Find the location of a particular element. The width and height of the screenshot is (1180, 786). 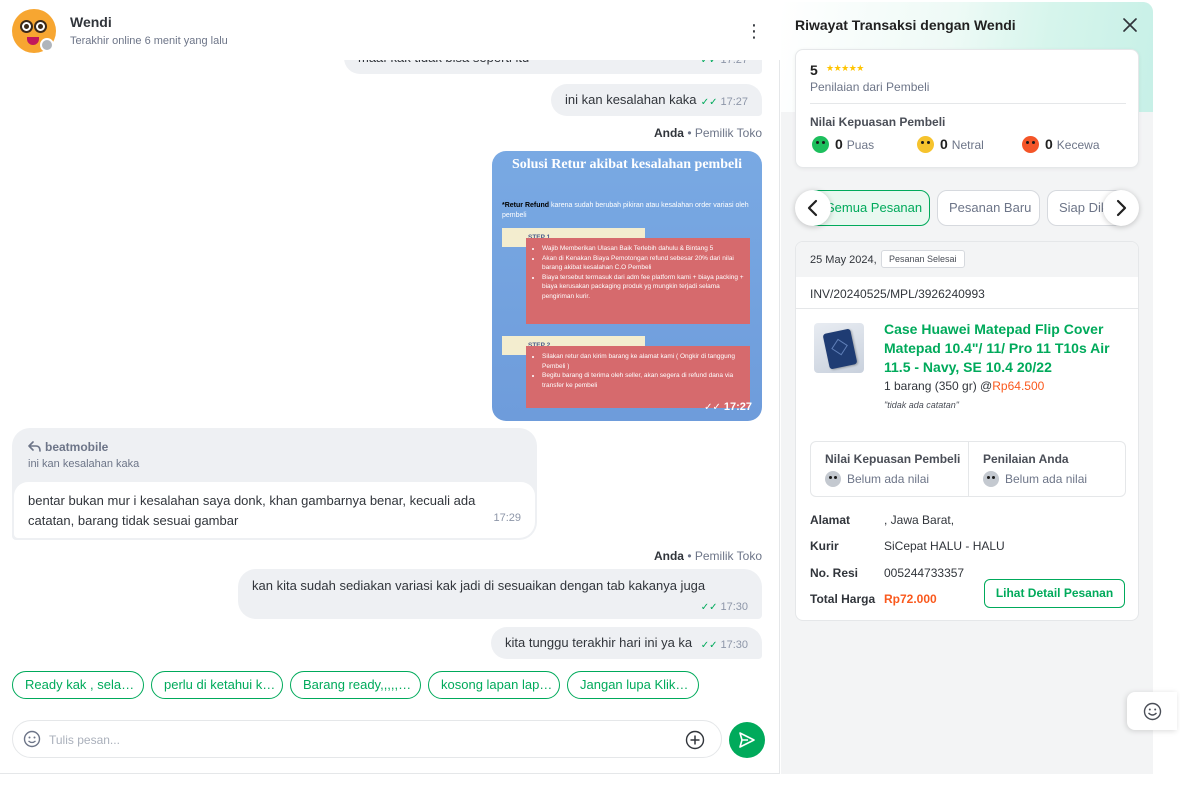

chevron-left-icon is located at coordinates (812, 208).